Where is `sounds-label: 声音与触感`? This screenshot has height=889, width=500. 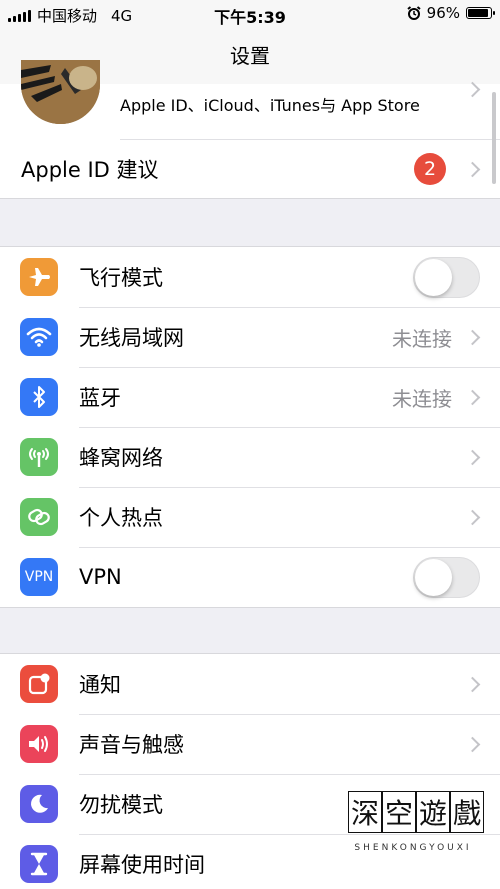
sounds-label: 声音与触感 is located at coordinates (131, 745).